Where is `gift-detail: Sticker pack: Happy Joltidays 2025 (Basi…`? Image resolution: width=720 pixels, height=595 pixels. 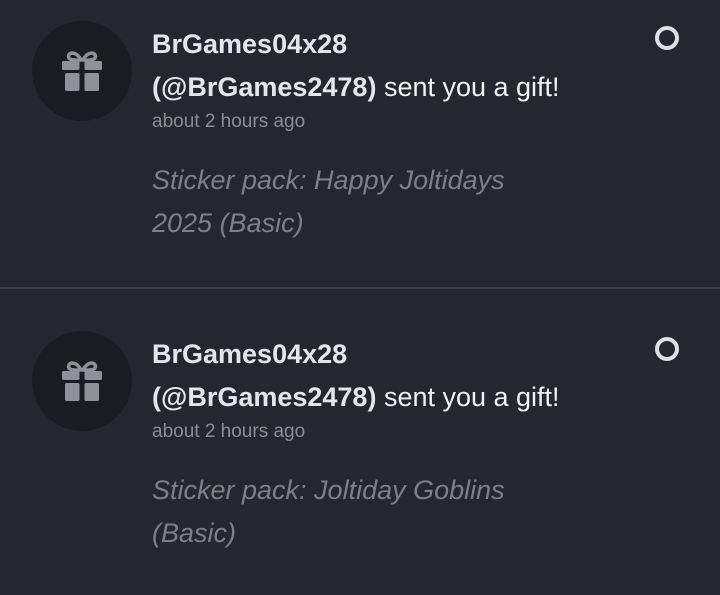 gift-detail: Sticker pack: Happy Joltidays 2025 (Basi… is located at coordinates (328, 201).